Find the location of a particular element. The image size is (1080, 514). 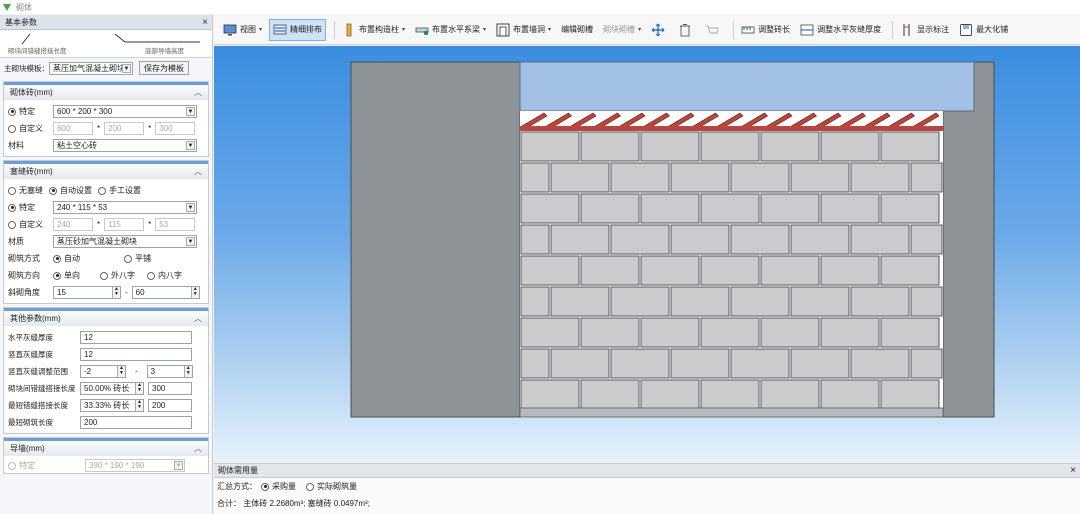

purchase-radio is located at coordinates (265, 486).